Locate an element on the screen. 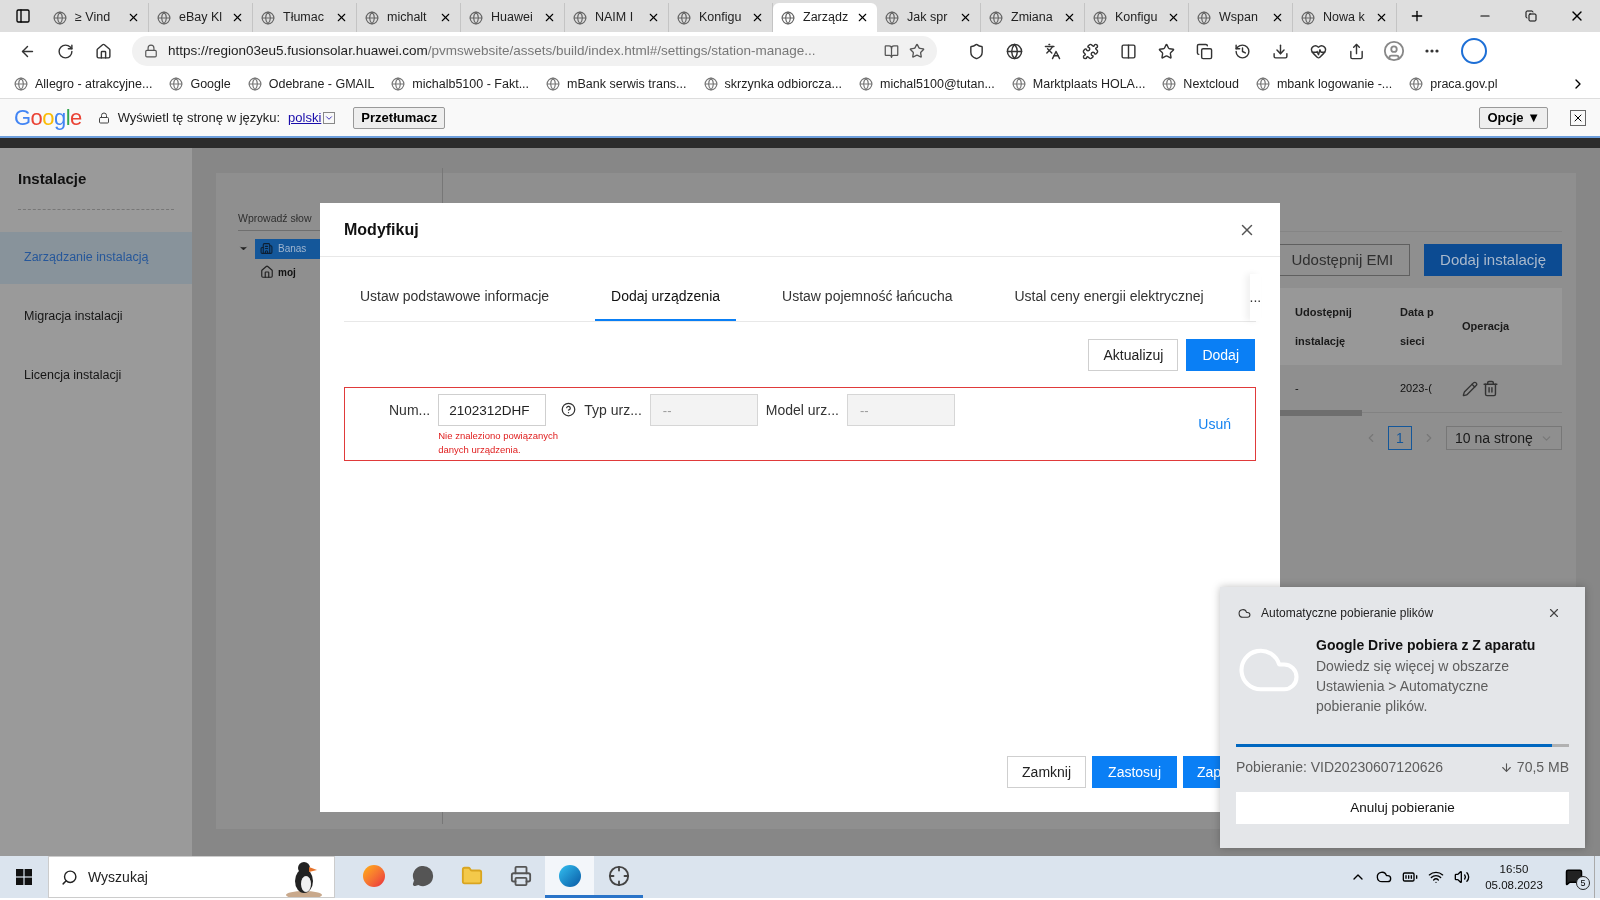  error-message: Nie znaleziono powiązanych danych urządzenia. is located at coordinates (498, 443).